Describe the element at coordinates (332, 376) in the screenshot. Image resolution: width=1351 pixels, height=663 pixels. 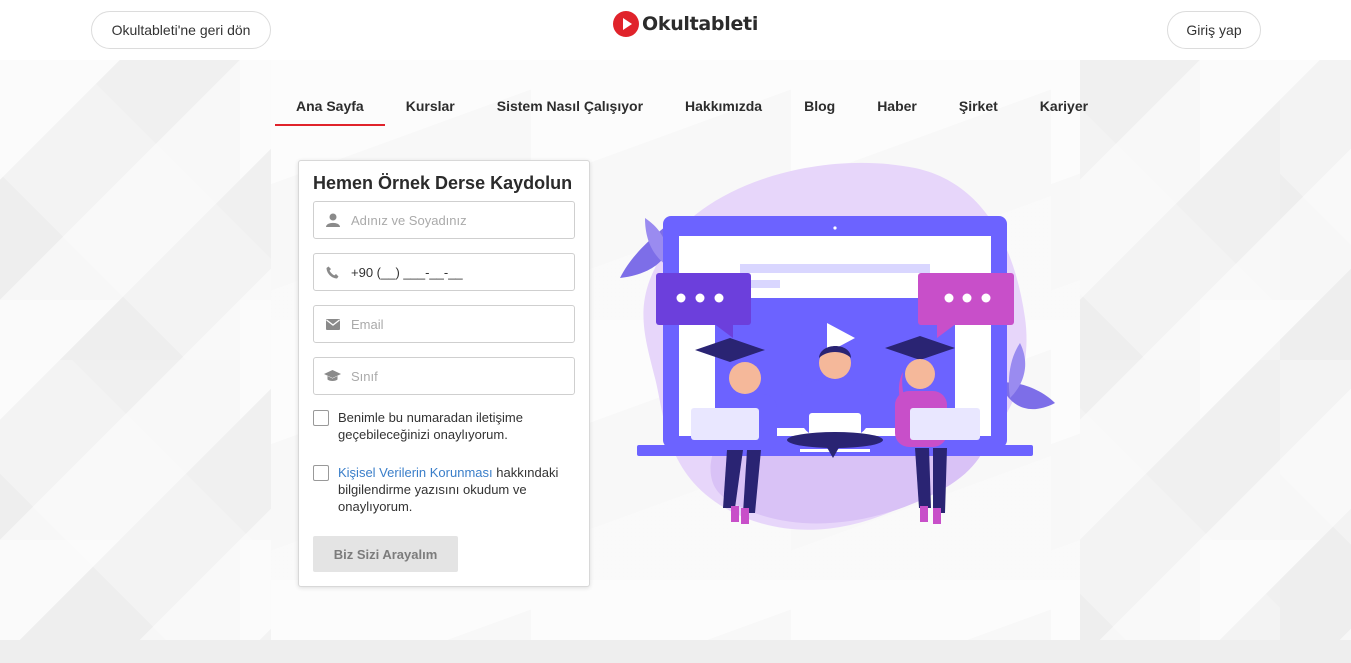
I see `graduation-cap-icon` at that location.